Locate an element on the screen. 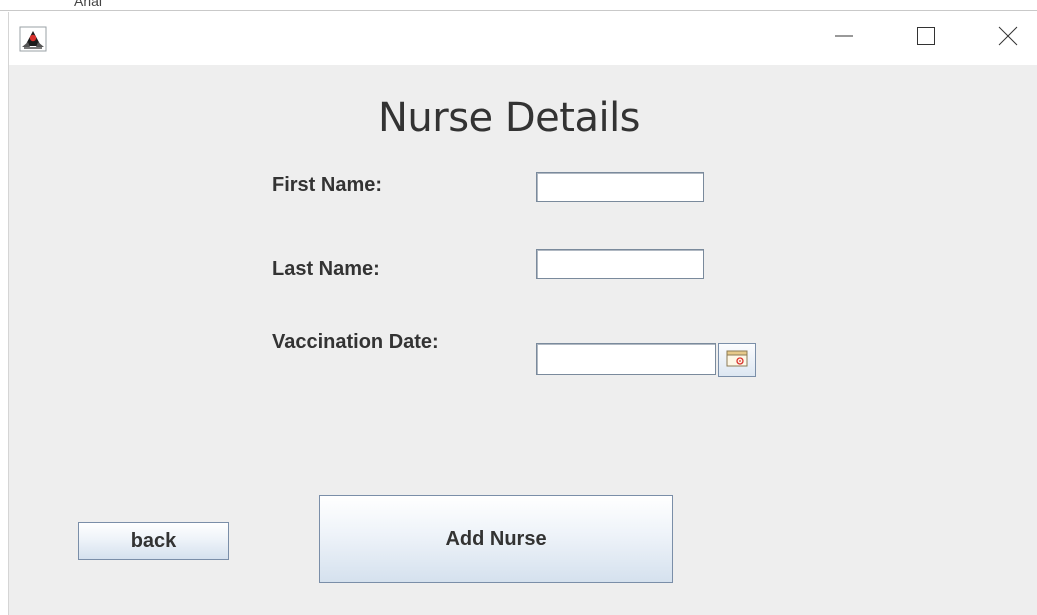 Image resolution: width=1037 pixels, height=615 pixels. add-nurse-button: Add Nurse is located at coordinates (496, 539).